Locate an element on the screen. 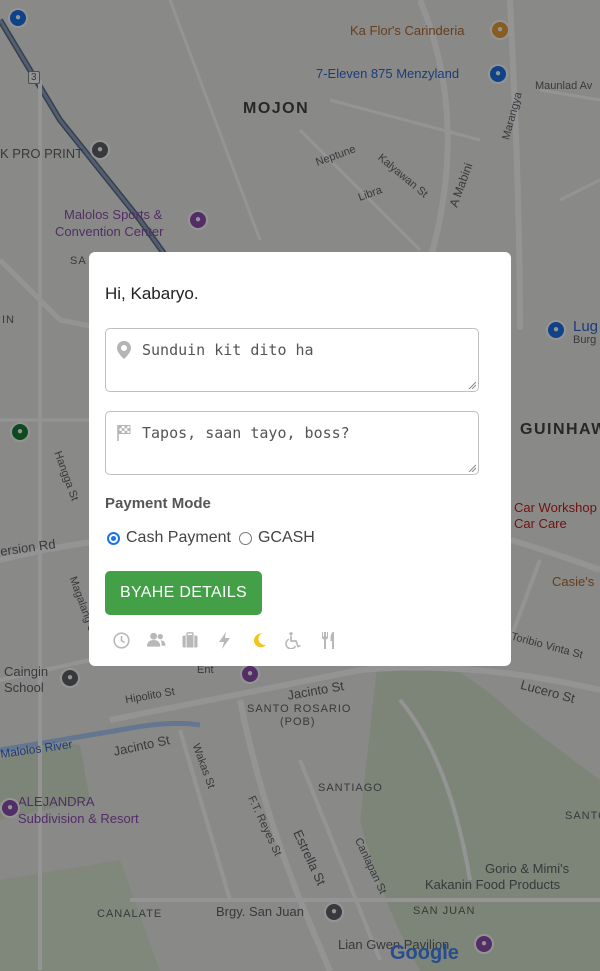 The width and height of the screenshot is (600, 971). gcash-radio is located at coordinates (245, 538).